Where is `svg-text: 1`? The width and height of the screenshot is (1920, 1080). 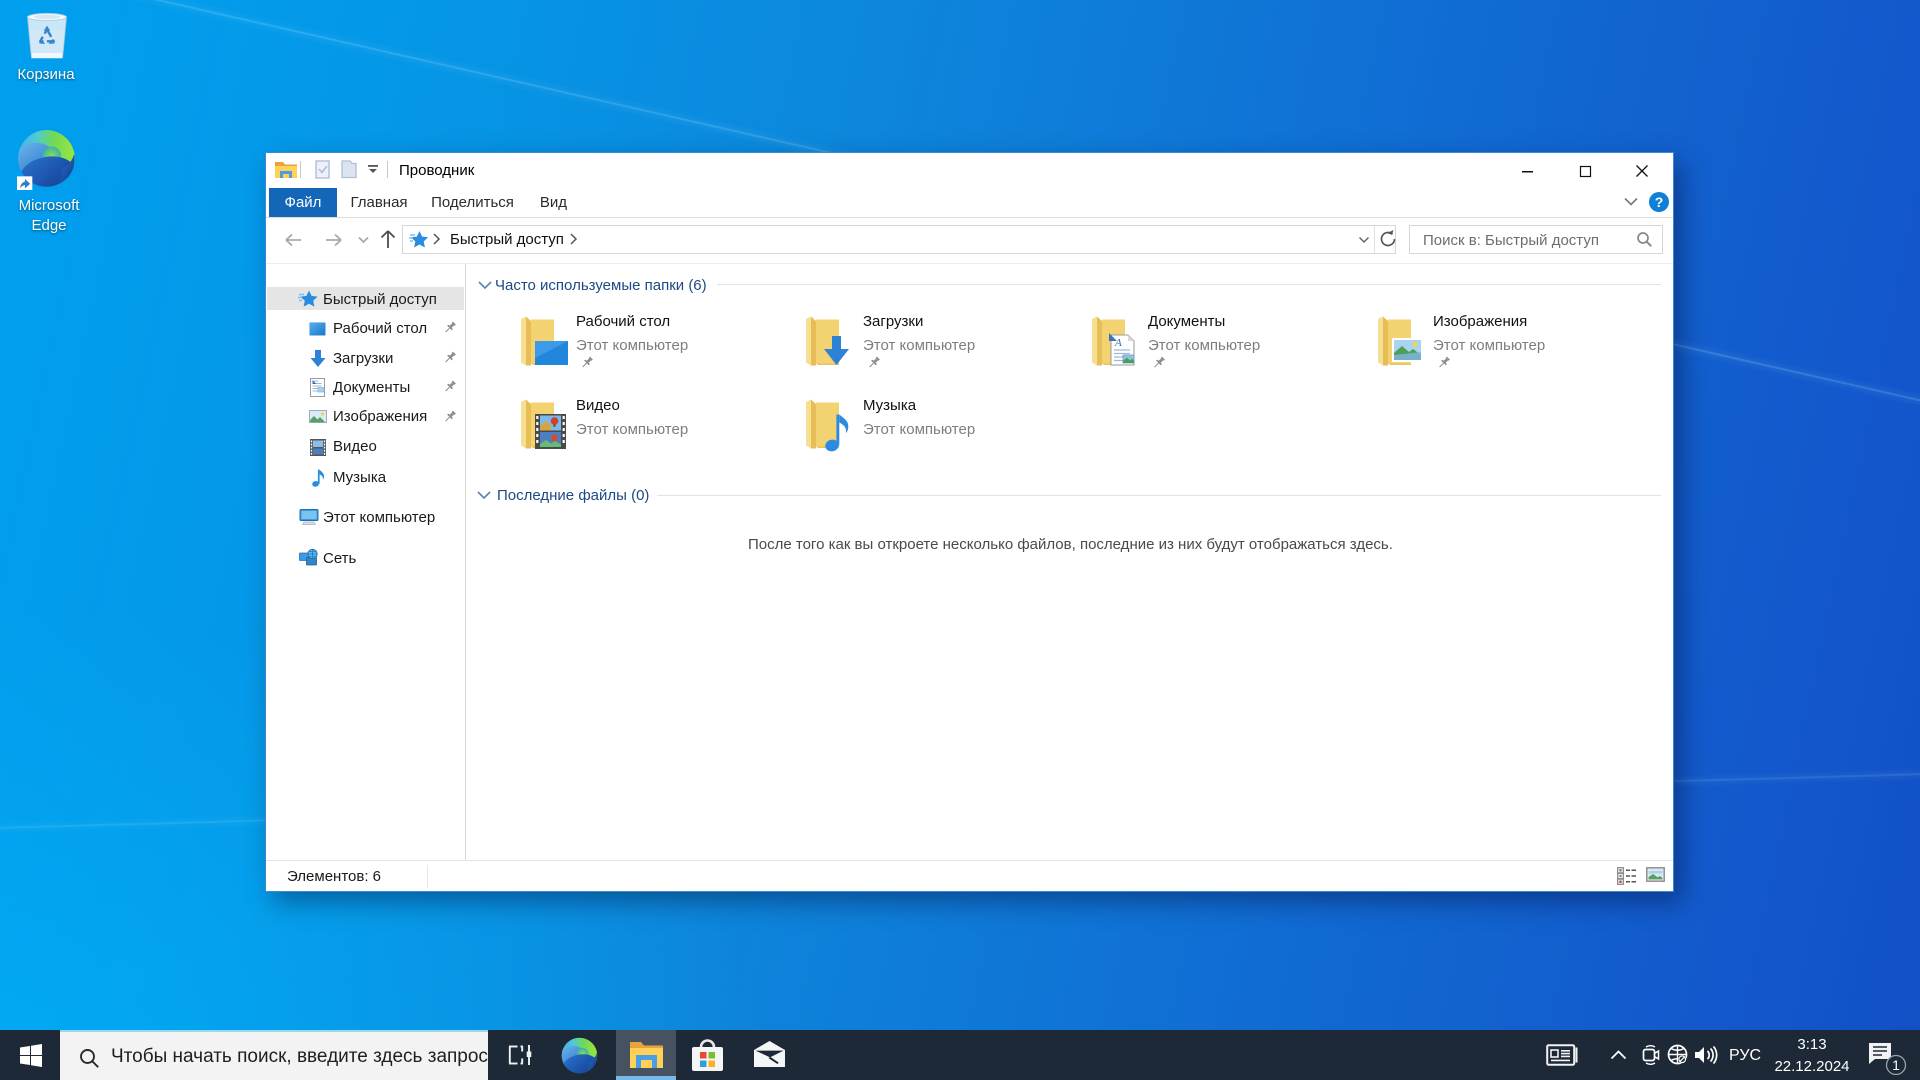
svg-text: 1 is located at coordinates (1896, 1065).